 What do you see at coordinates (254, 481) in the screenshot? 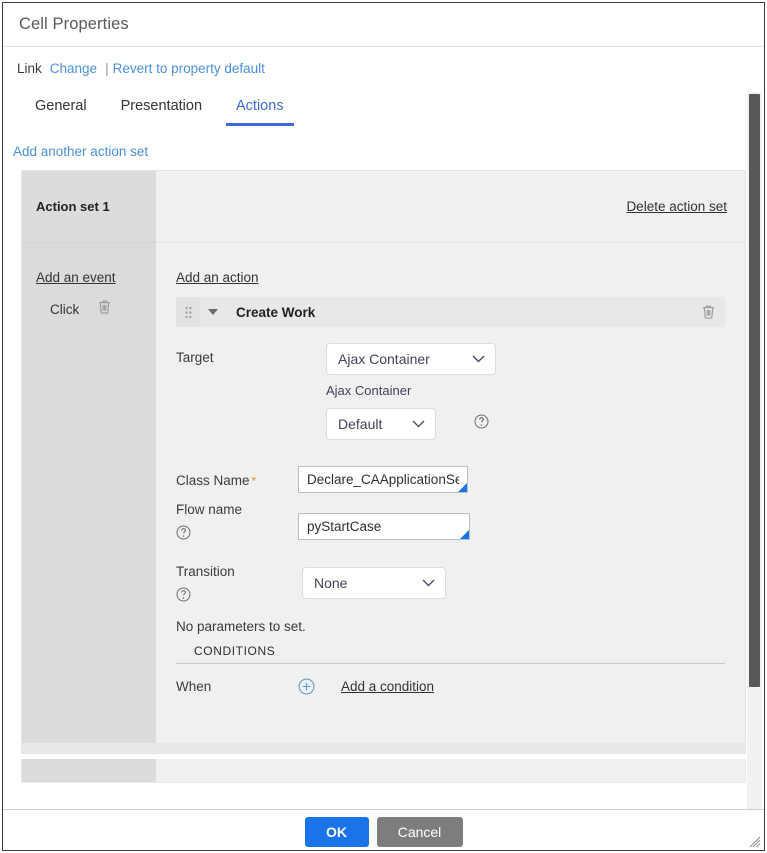
I see `required-star-icon: *` at bounding box center [254, 481].